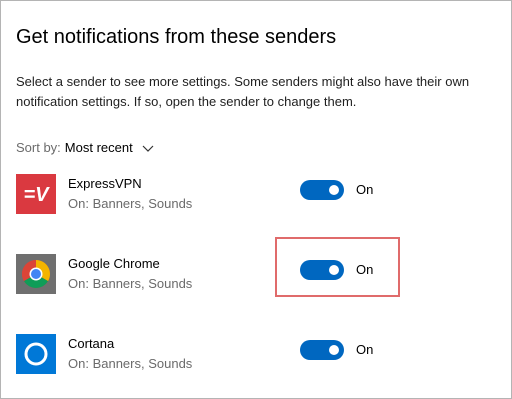 The width and height of the screenshot is (512, 399). I want to click on sender-name: ExpressVPN, so click(105, 183).